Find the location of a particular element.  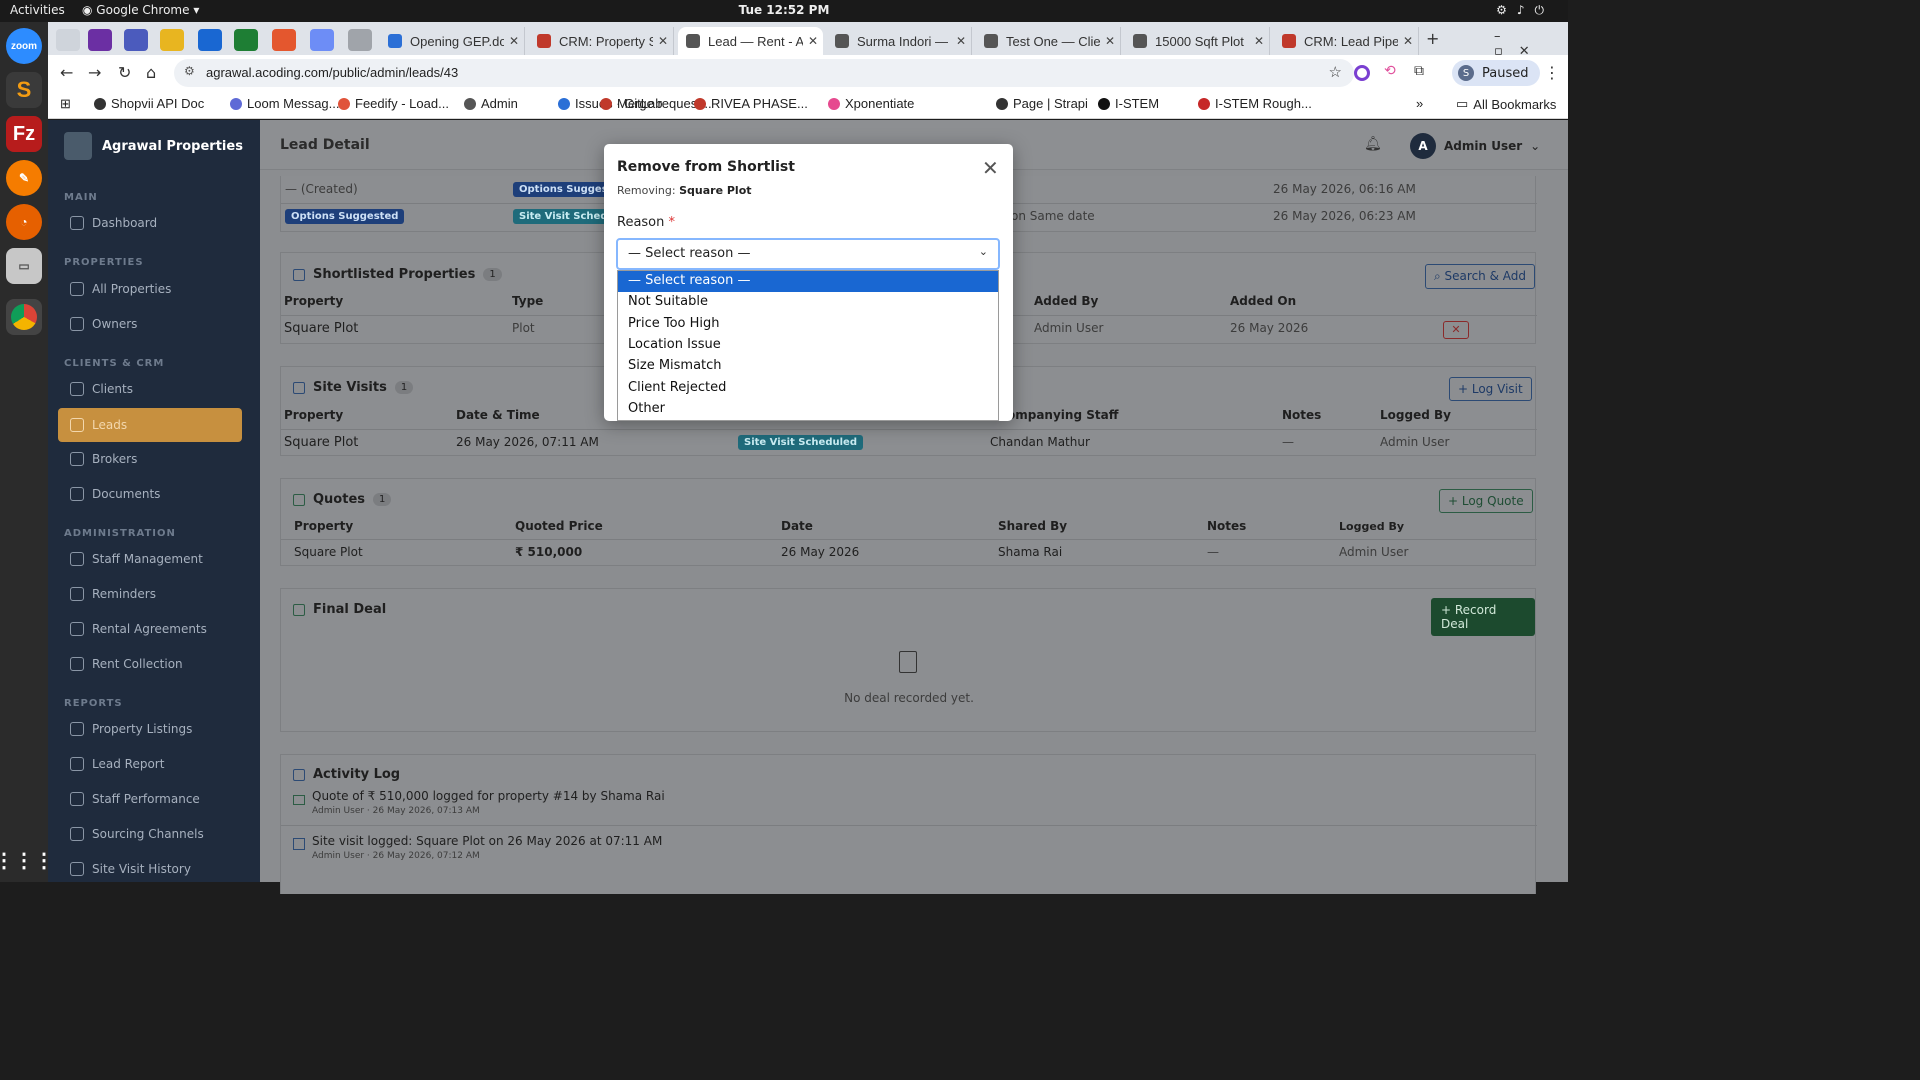

sidebar-item-owners: Owners is located at coordinates (150, 324).